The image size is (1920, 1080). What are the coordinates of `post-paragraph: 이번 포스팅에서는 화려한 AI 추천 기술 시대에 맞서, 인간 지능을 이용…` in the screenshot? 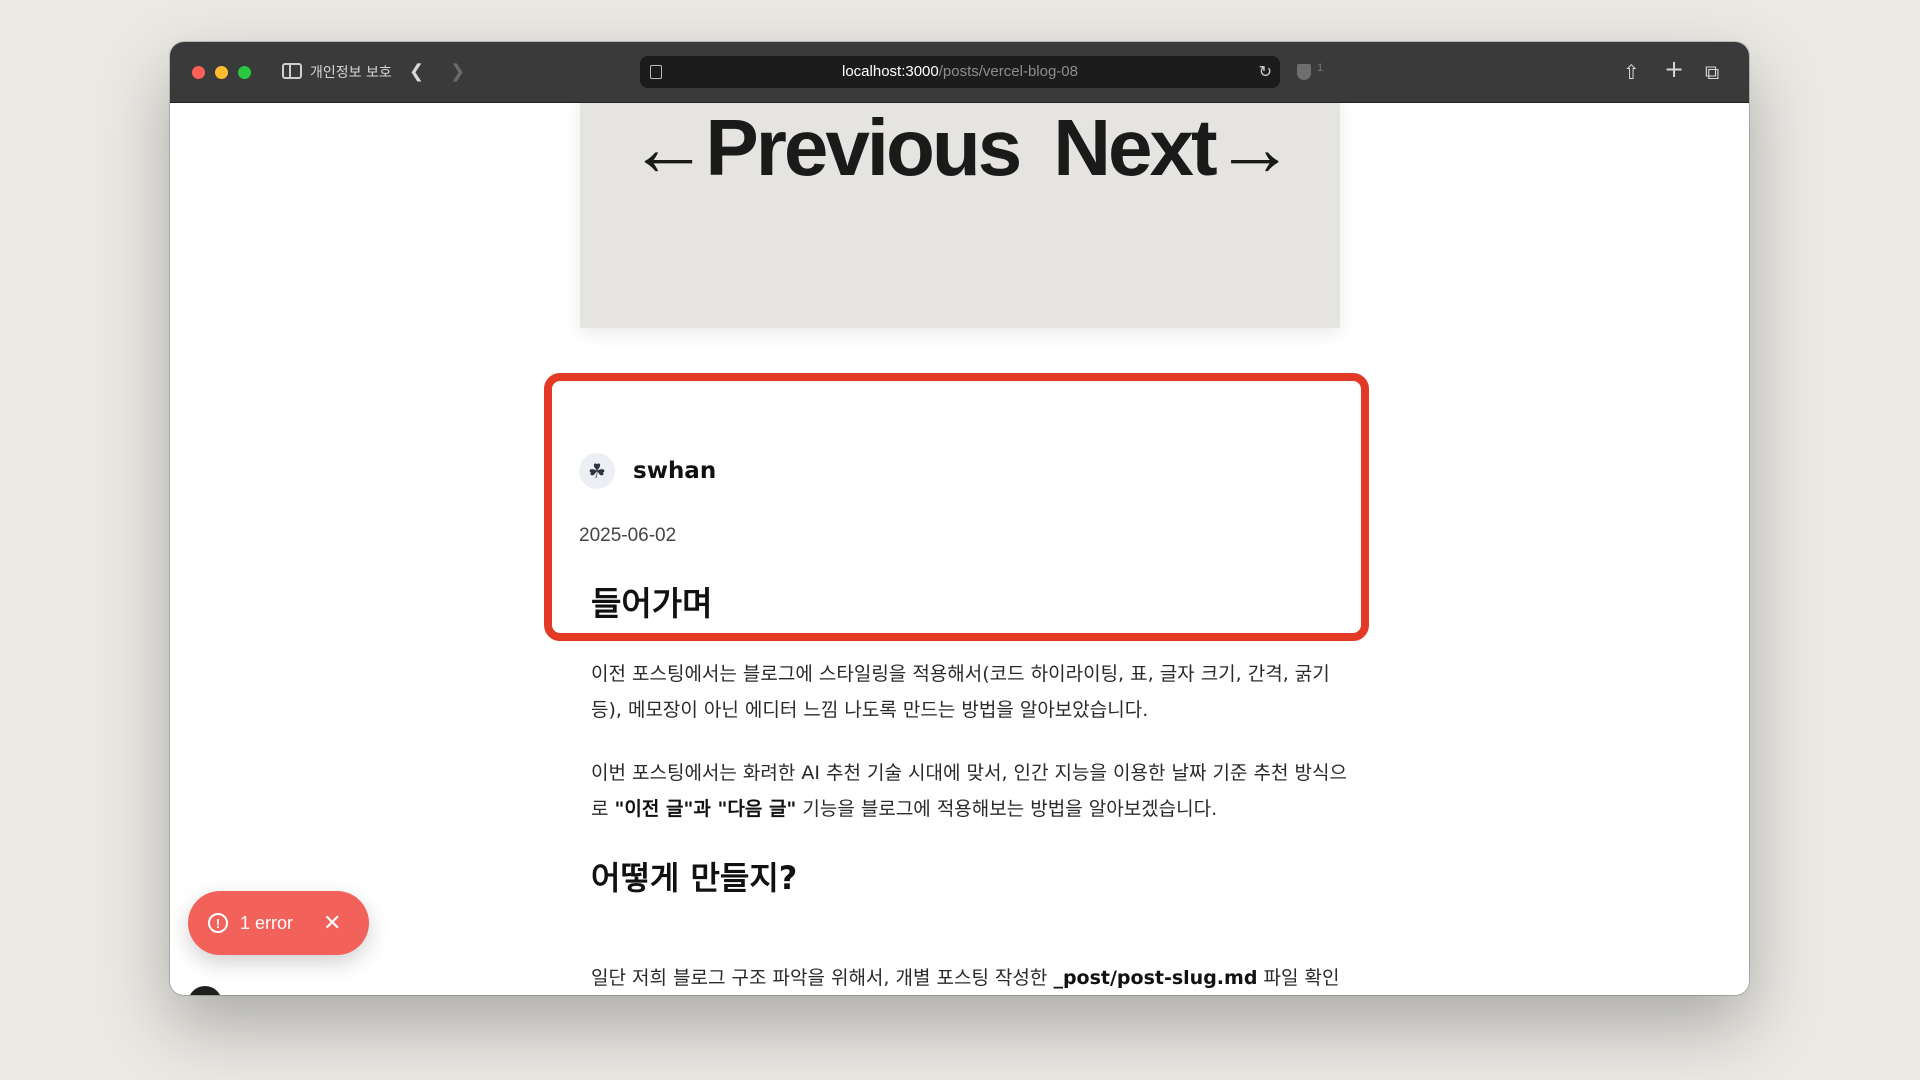 It's located at (971, 791).